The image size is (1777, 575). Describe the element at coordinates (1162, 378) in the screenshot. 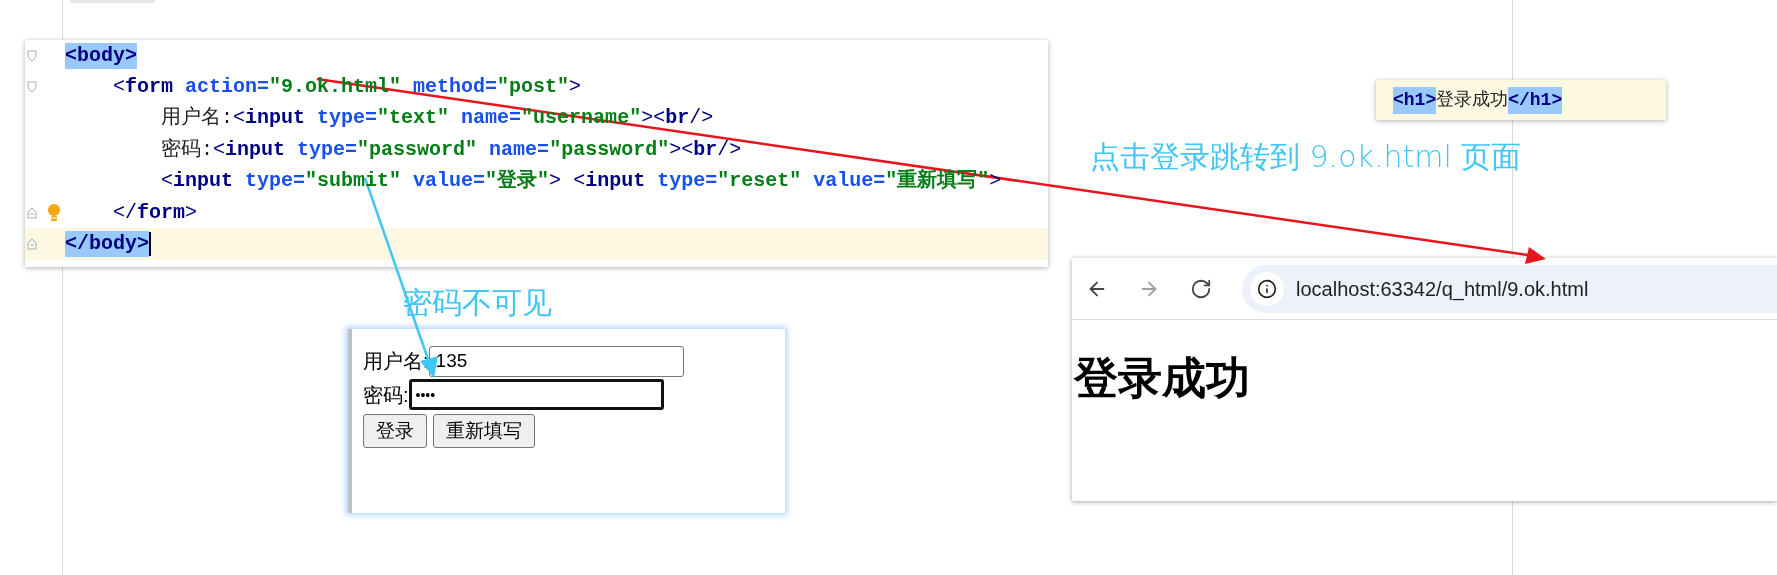

I see `page-heading: 登录成功` at that location.